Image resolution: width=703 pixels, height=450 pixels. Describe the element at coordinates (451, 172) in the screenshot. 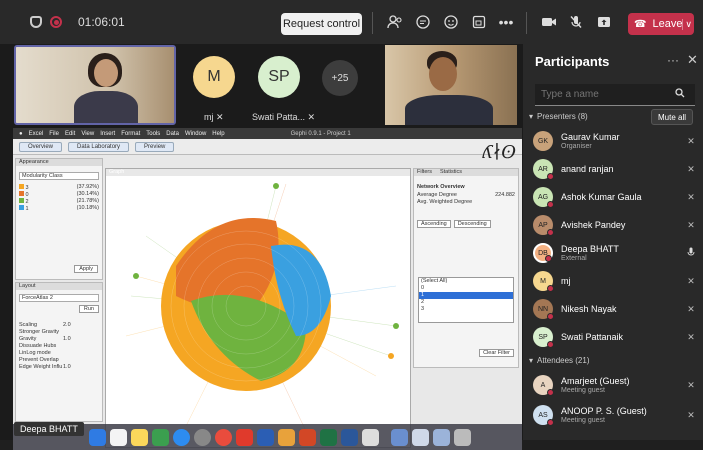

I see `tab-statistics: Statistics` at that location.